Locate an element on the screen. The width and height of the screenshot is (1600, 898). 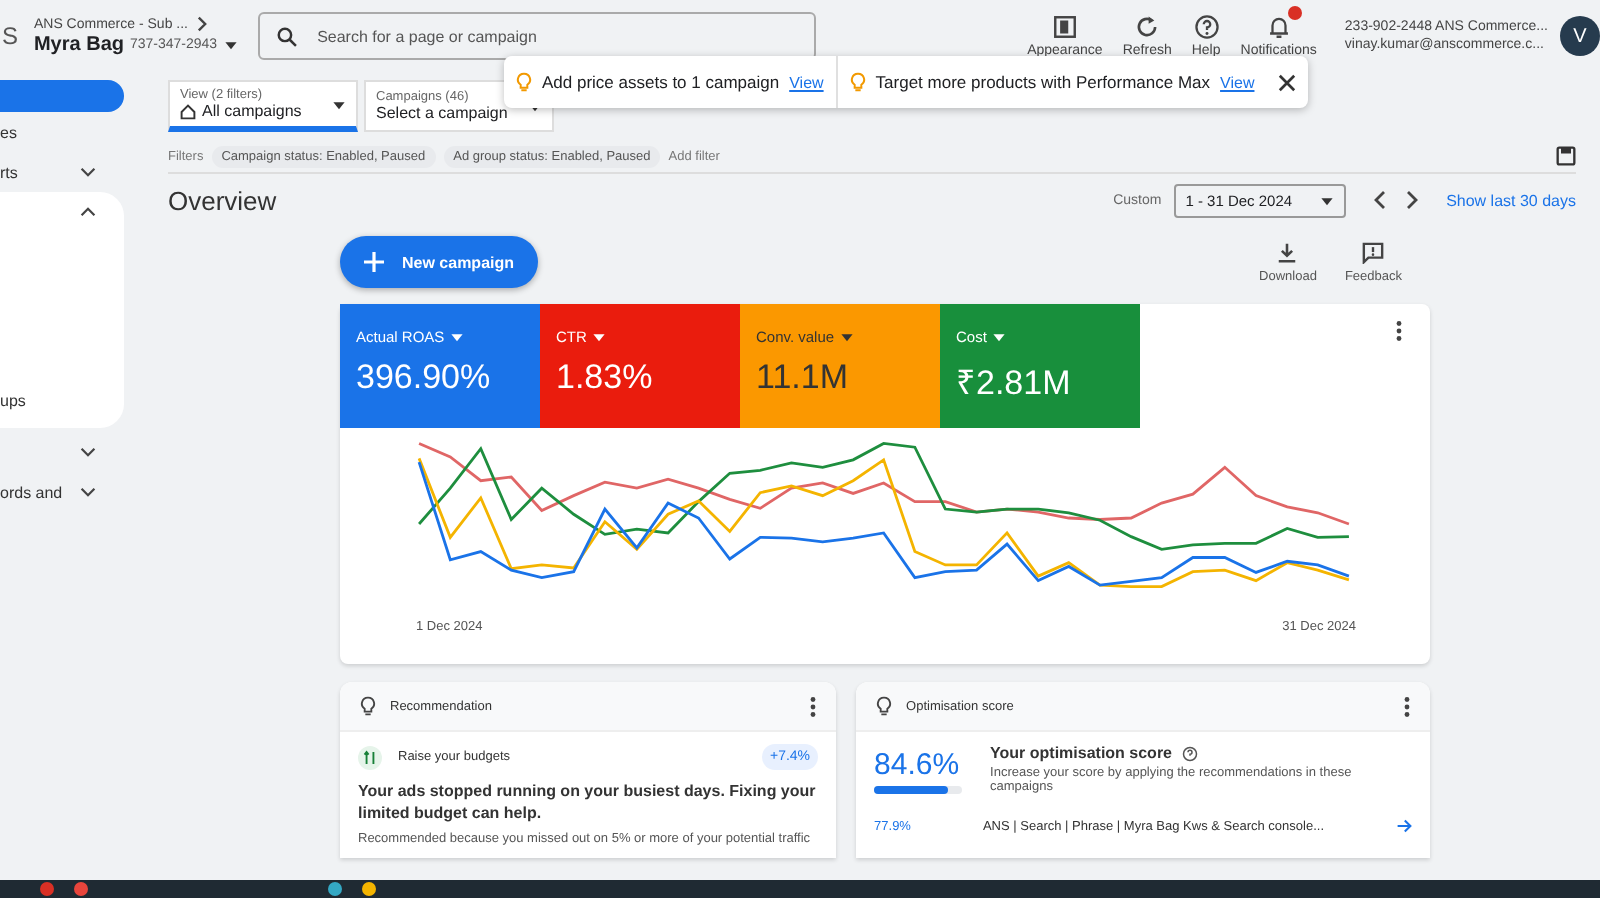
recommendation-headline: Your ads stopped running on your busiest days. Fixing your limited budget can help. is located at coordinates (588, 804).